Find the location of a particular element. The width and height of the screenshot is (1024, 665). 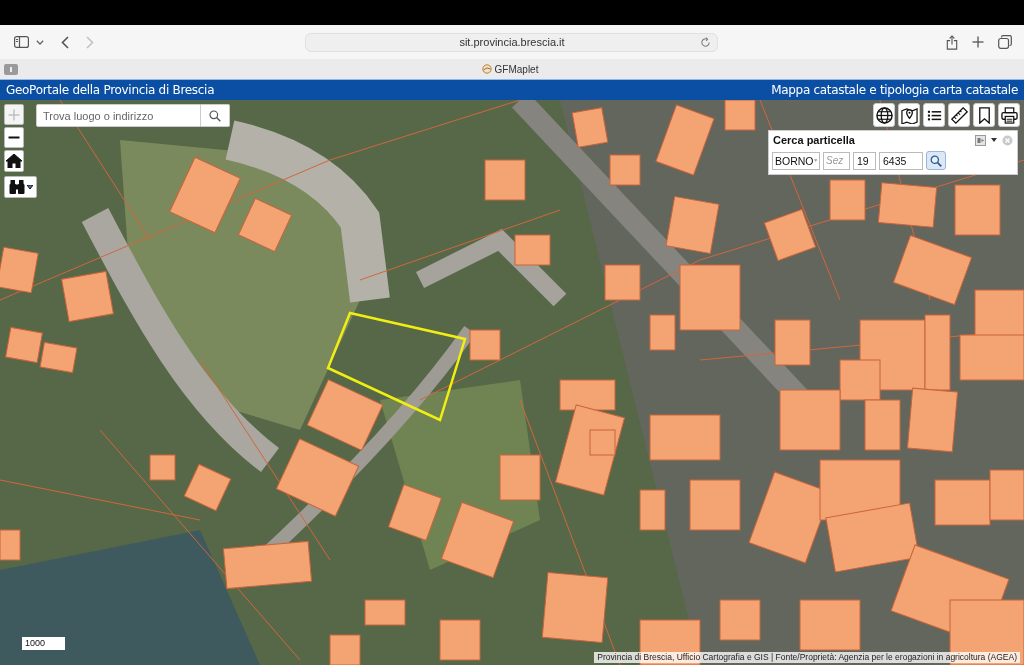

zoom-out-button is located at coordinates (14, 137).